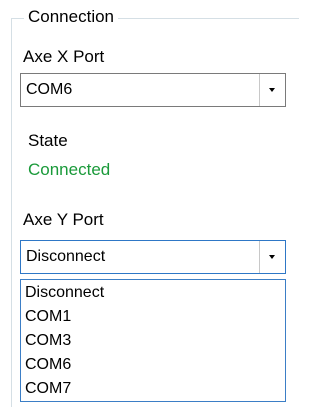 This screenshot has width=320, height=410. What do you see at coordinates (153, 293) in the screenshot?
I see `dropdown-option-disconnect: Disconnect` at bounding box center [153, 293].